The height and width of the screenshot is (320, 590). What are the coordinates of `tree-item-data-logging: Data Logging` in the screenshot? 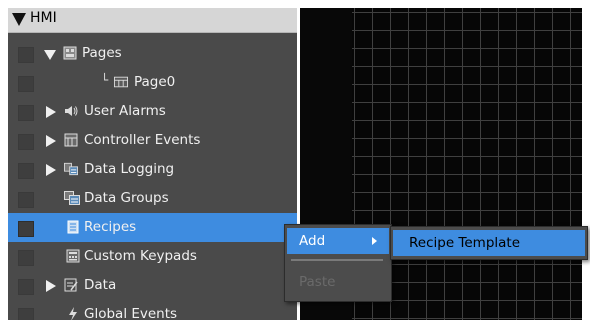 It's located at (152, 169).